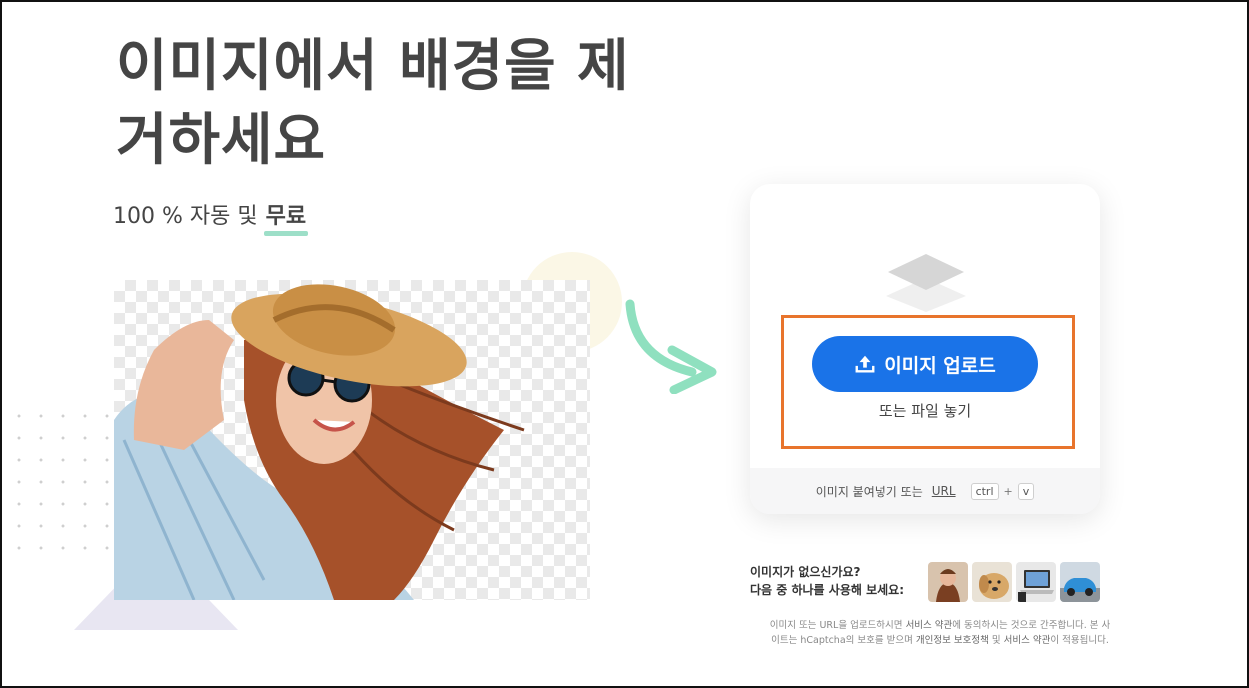 The width and height of the screenshot is (1249, 688). What do you see at coordinates (984, 491) in the screenshot?
I see `ctrl-key: ctrl` at bounding box center [984, 491].